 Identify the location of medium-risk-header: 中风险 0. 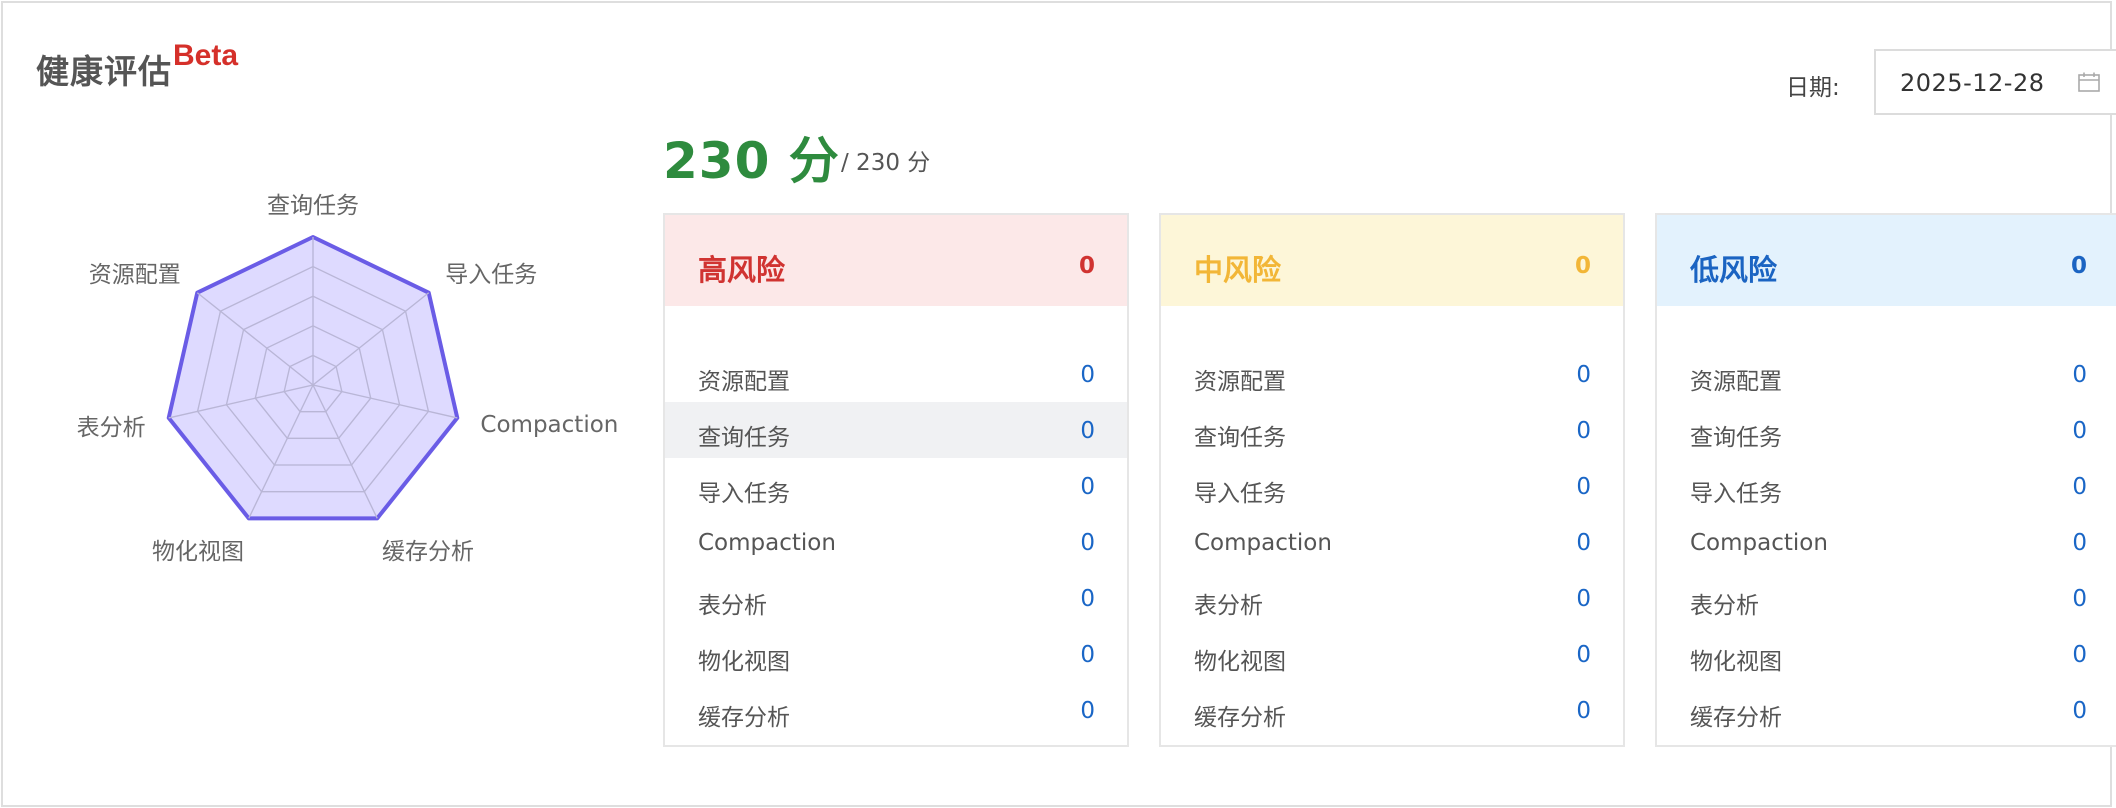
(1392, 260).